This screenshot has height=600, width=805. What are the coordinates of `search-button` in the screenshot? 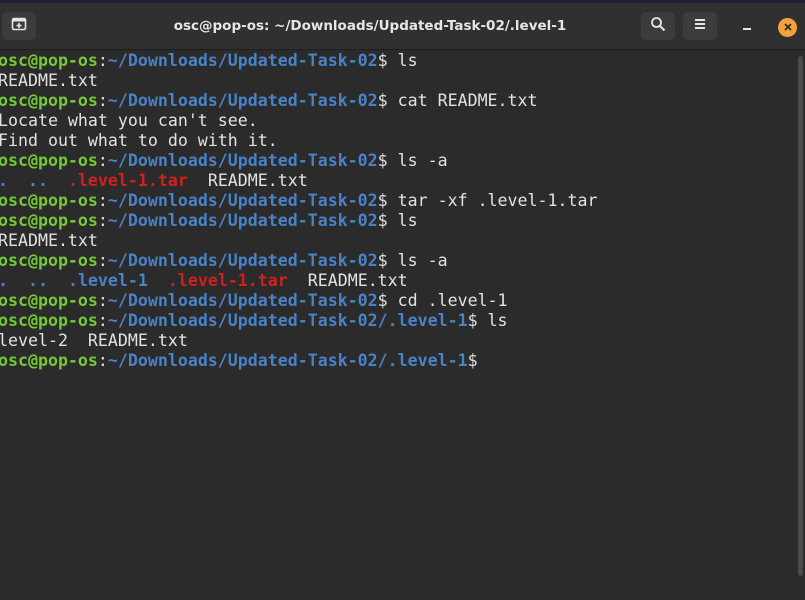 It's located at (658, 26).